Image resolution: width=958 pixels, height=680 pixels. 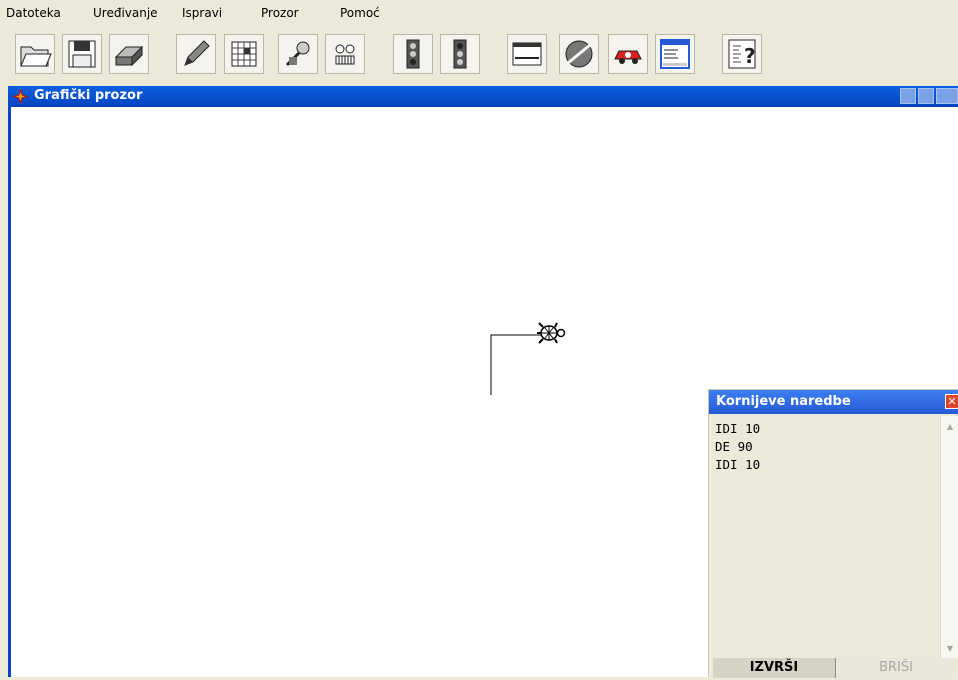 I want to click on graphic-window-titlebar: Grafički prozor, so click(x=483, y=96).